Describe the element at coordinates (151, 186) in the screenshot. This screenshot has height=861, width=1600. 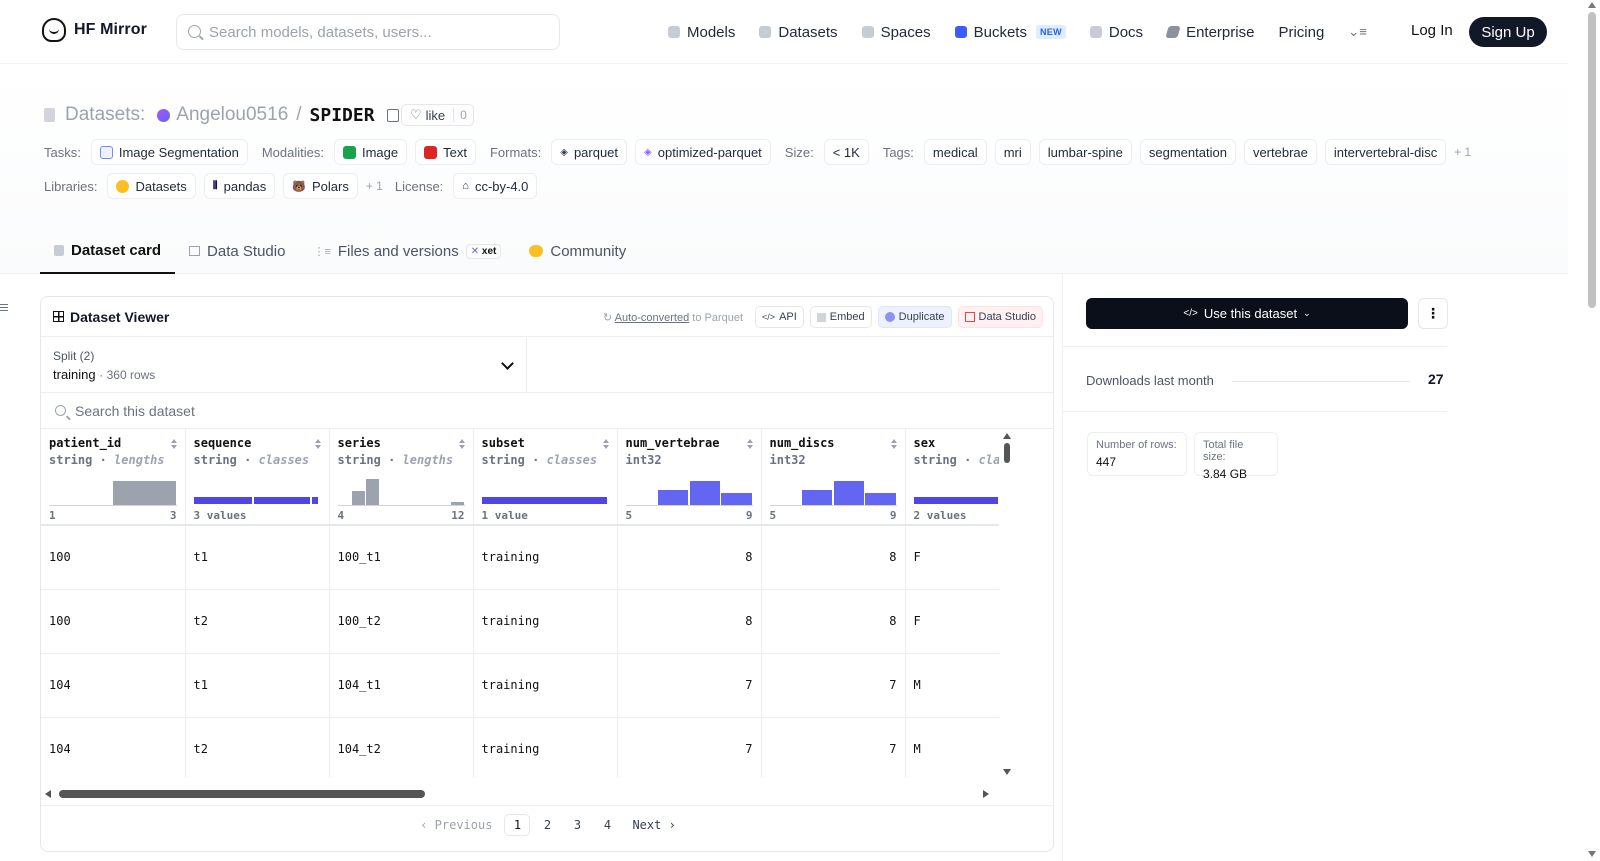
I see `chip-lib-datasets: Datasets` at that location.